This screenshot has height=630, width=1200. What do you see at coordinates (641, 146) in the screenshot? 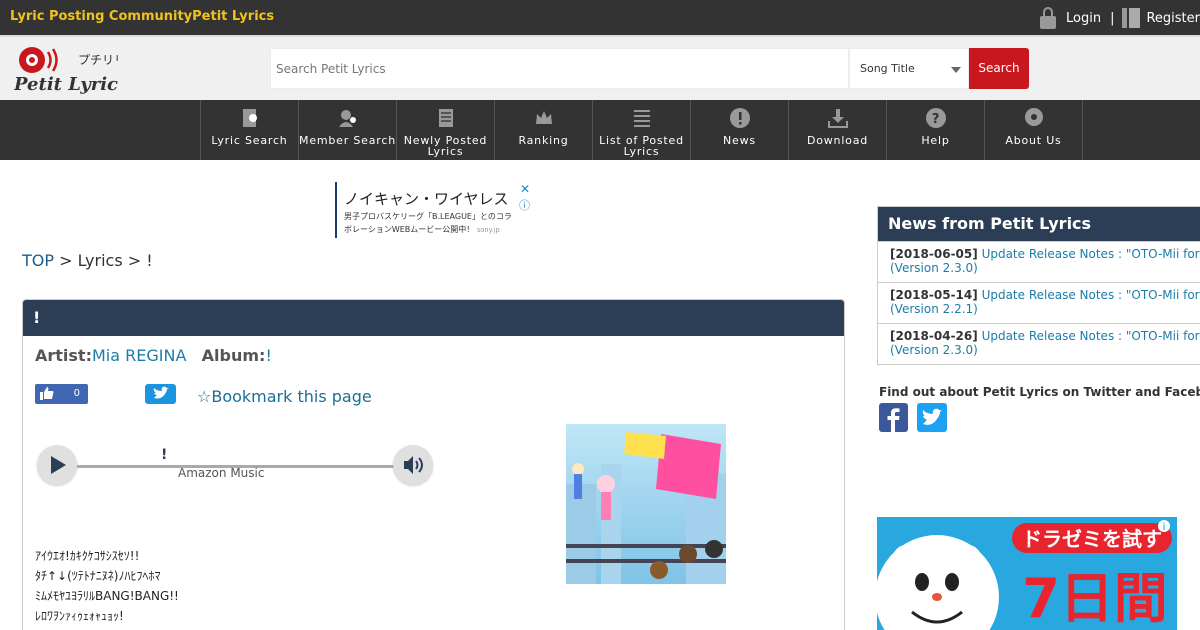
I see `nav-label: List of Posted Lyrics` at bounding box center [641, 146].